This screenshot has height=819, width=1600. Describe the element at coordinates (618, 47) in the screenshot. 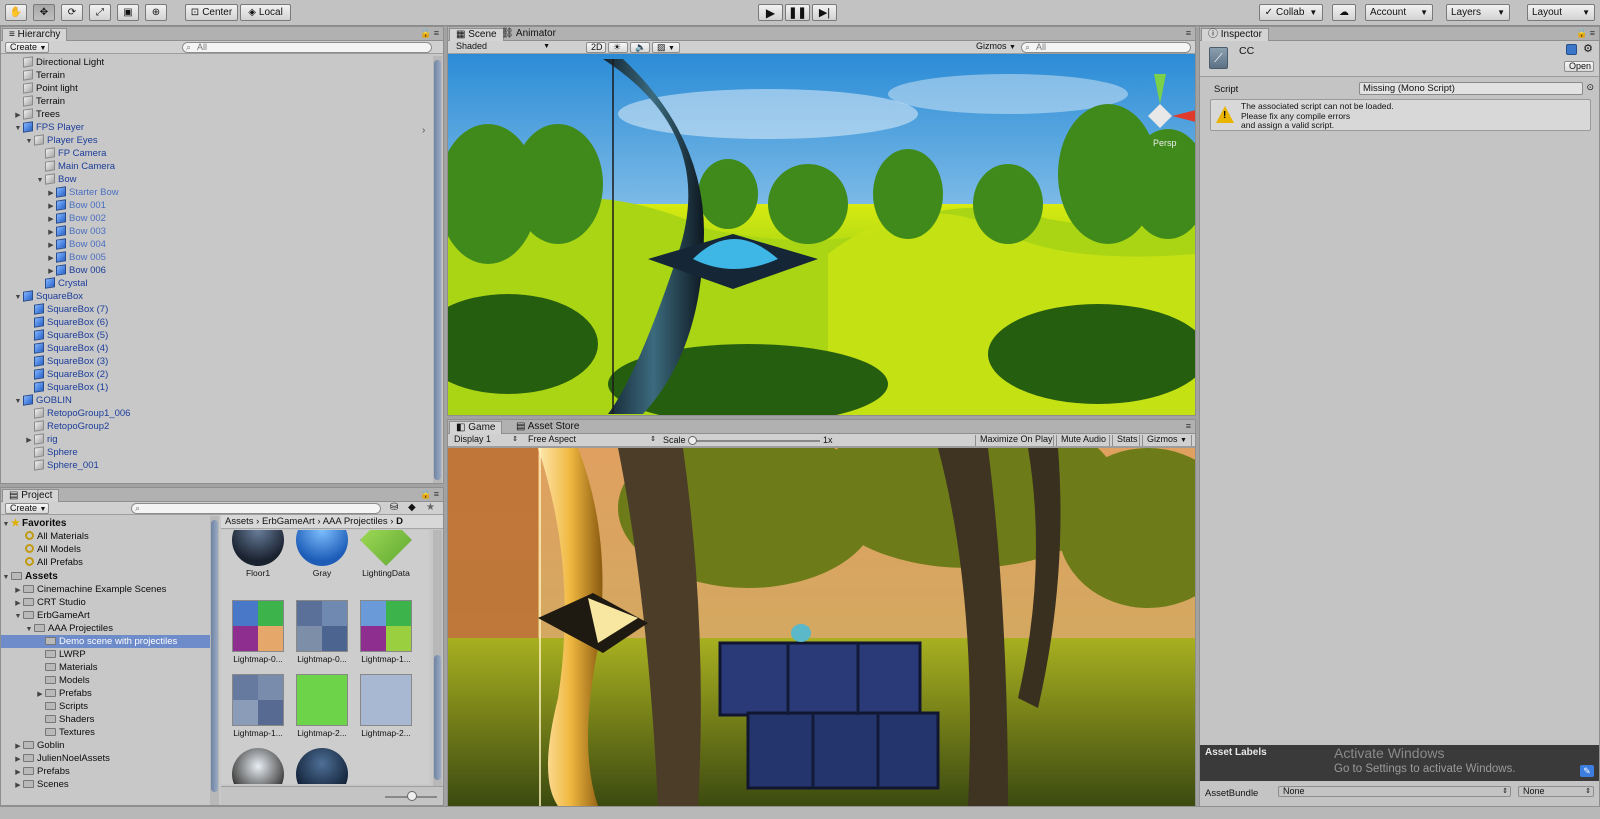

I see `lighting-toggle: ☀` at that location.